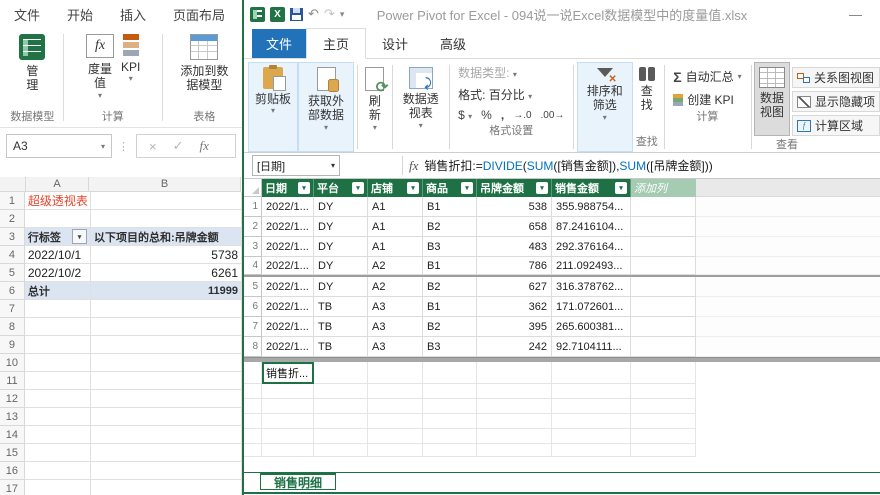 This screenshot has height=495, width=880. What do you see at coordinates (253, 347) in the screenshot?
I see `row-number: 8` at bounding box center [253, 347].